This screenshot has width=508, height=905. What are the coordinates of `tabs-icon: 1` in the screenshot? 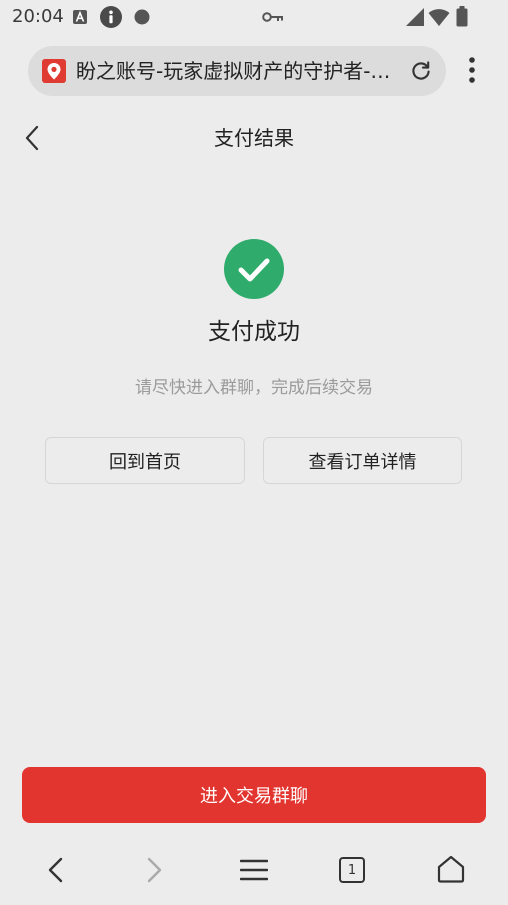 It's located at (352, 870).